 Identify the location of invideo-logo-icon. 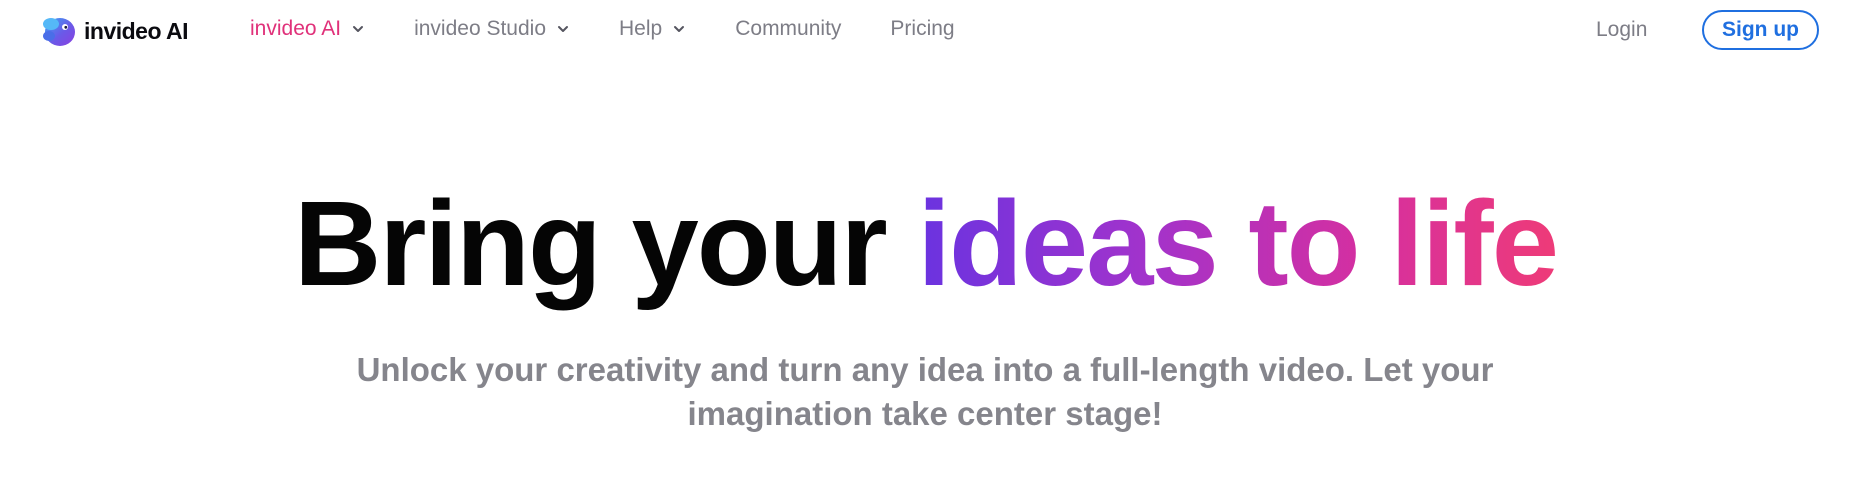
(59, 31).